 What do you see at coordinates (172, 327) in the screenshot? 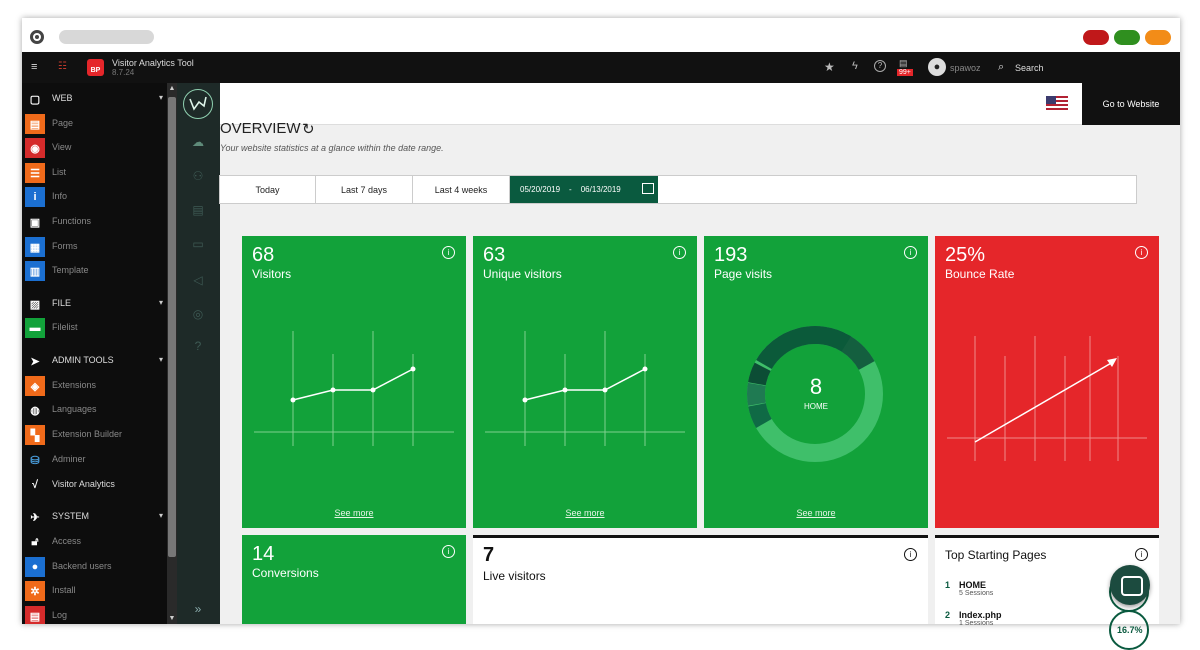
I see `scrollbar-thumb` at bounding box center [172, 327].